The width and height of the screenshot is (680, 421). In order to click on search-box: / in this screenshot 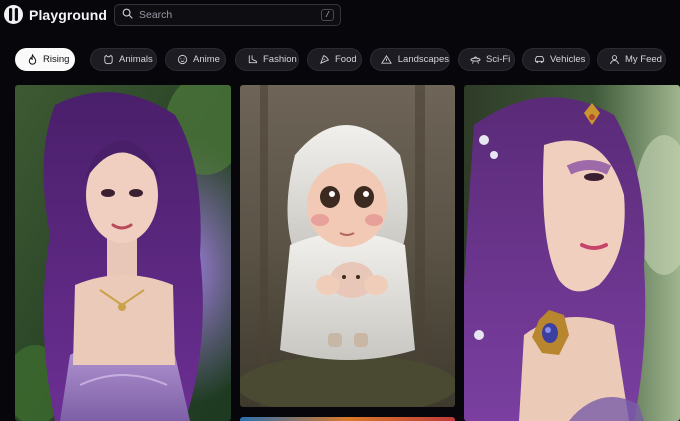, I will do `click(227, 15)`.